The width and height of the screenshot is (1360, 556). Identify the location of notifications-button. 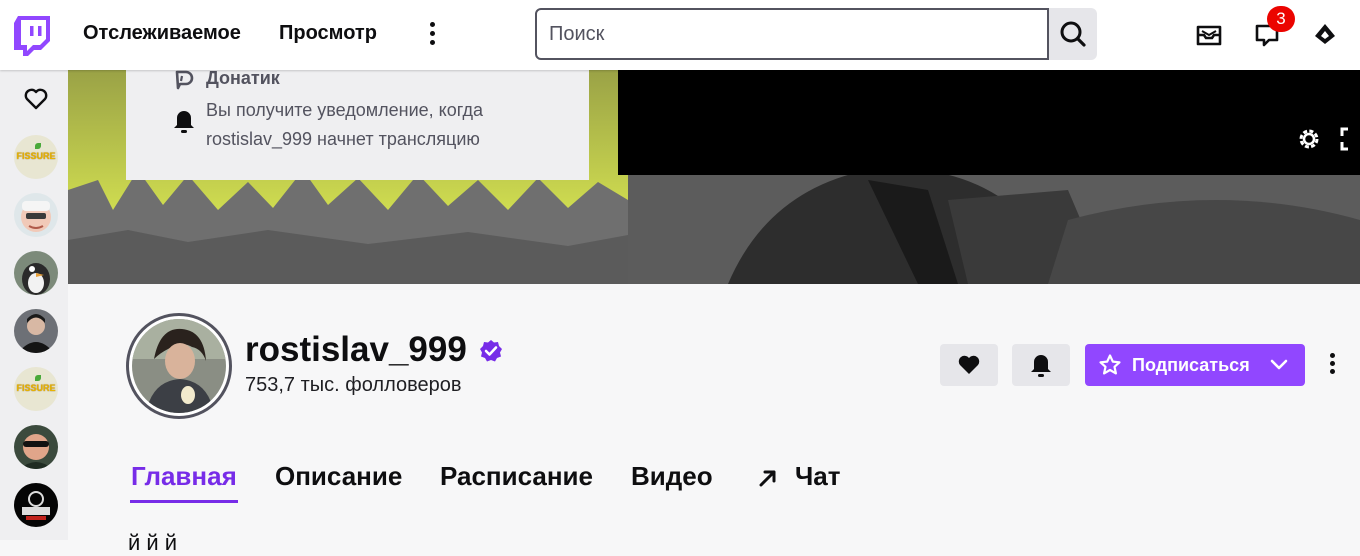
(1041, 365).